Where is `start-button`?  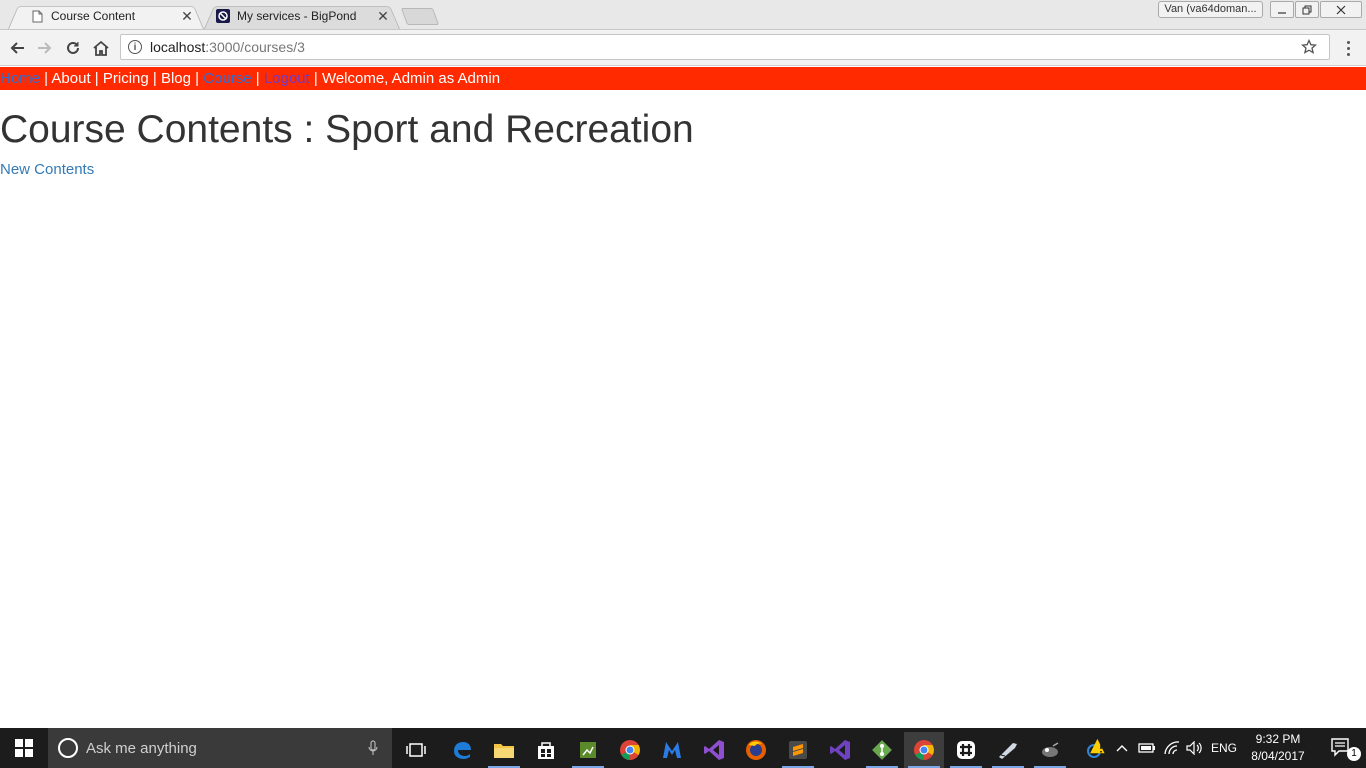
start-button is located at coordinates (24, 748).